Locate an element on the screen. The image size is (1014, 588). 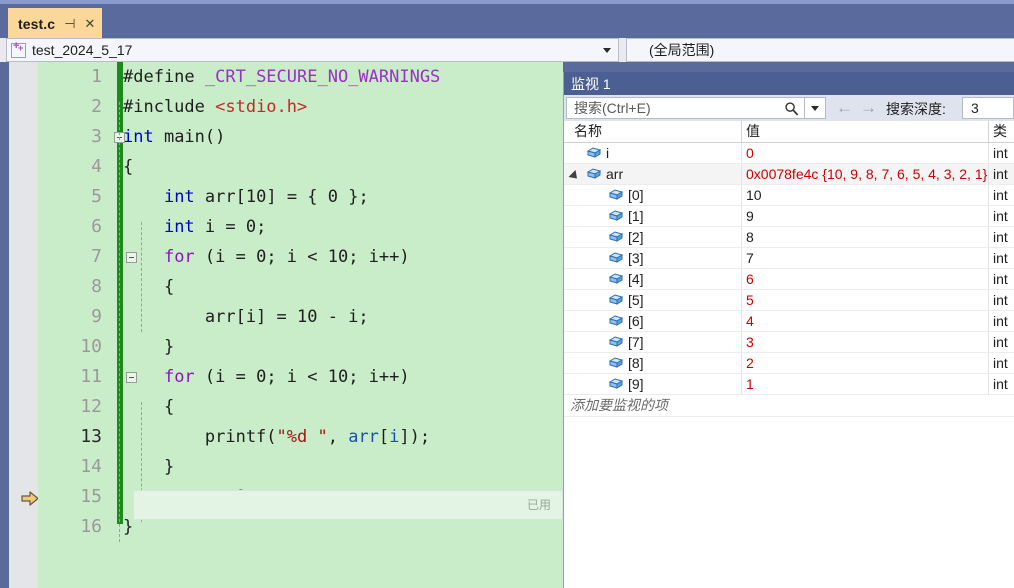
line-number: 4 is located at coordinates (96, 166).